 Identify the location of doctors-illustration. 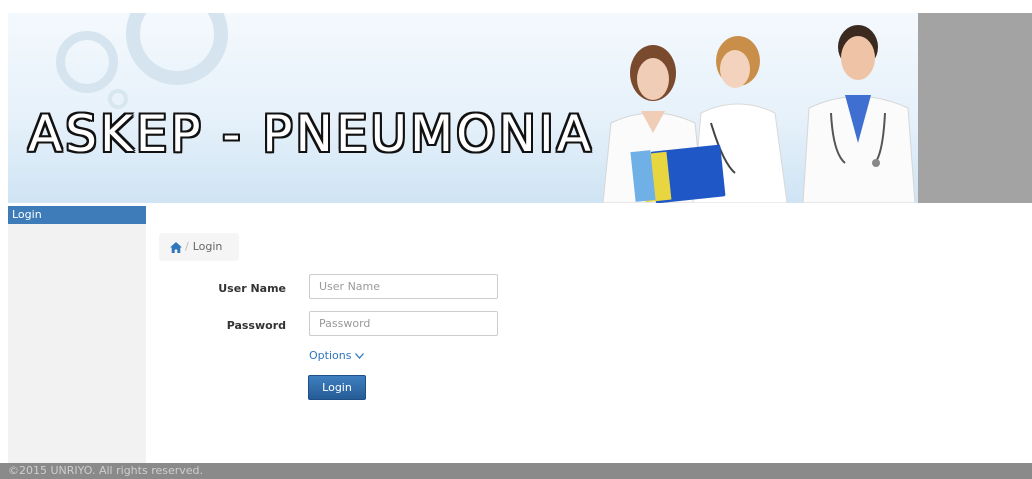
(759, 114).